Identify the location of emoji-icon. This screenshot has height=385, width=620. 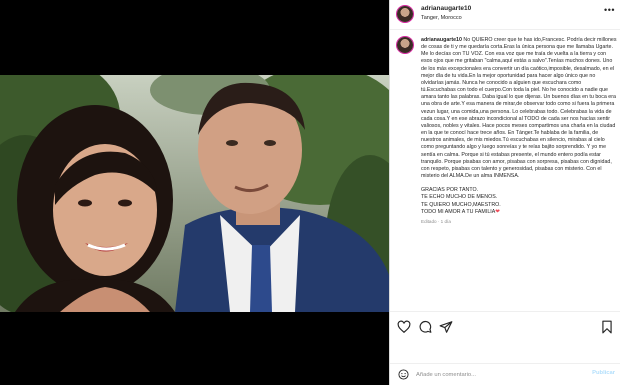
(403, 374).